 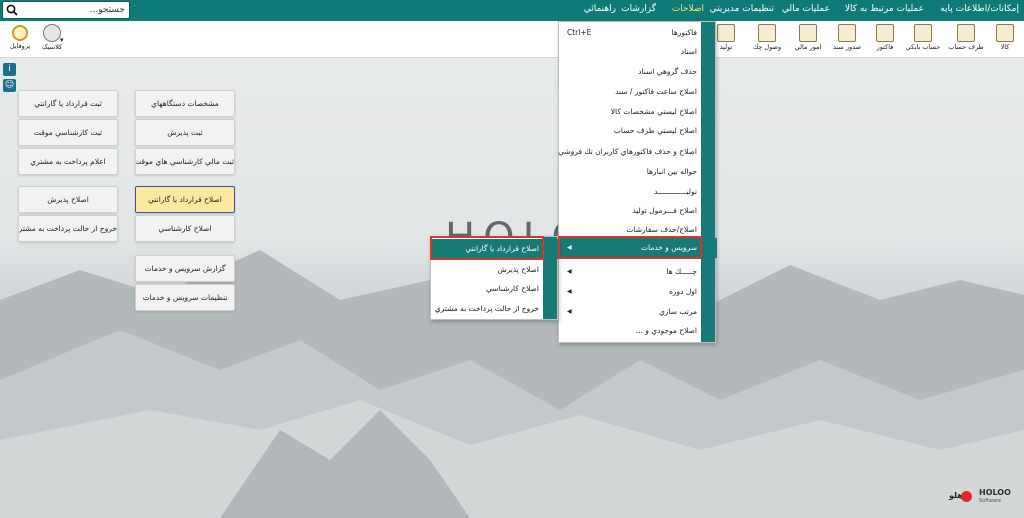 What do you see at coordinates (495, 289) in the screenshot?
I see `submenu-item-edit-expert: اصلاح كارشناسي` at bounding box center [495, 289].